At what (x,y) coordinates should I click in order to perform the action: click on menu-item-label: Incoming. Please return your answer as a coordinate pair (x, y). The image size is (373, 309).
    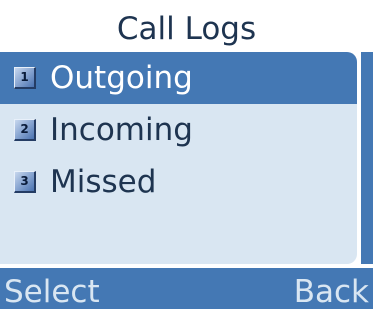
    Looking at the image, I should click on (121, 130).